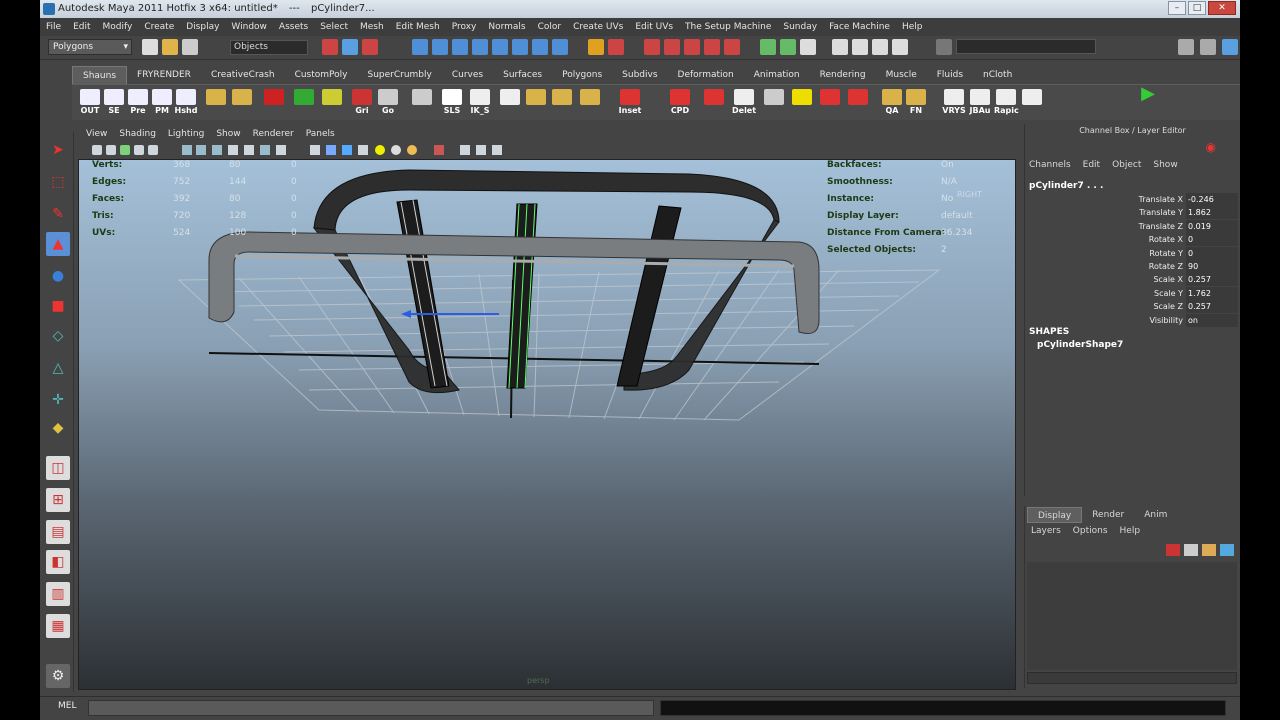  I want to click on shelf-tab-fryrender: FRYRENDER, so click(164, 75).